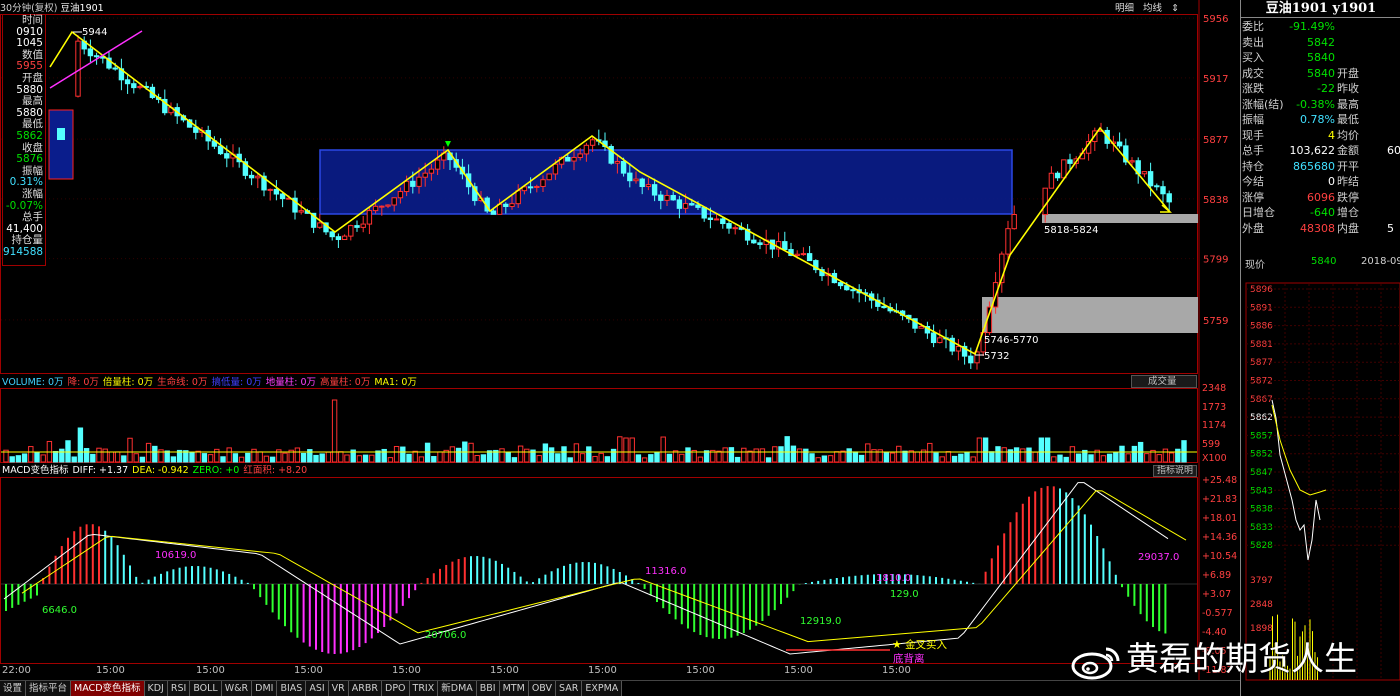 This screenshot has width=1400, height=696. Describe the element at coordinates (1124, 8) in the screenshot. I see `detail-button: 明细` at that location.